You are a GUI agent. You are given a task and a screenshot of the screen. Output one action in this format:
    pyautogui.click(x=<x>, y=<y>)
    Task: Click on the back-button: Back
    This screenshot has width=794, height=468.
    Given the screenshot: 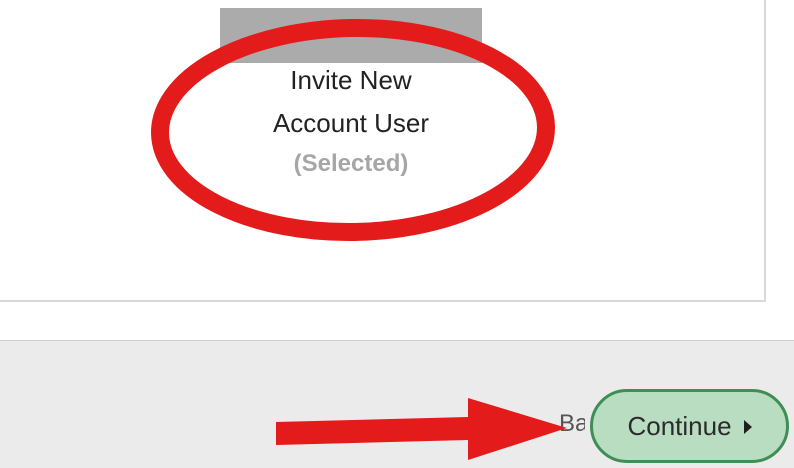 What is the action you would take?
    pyautogui.click(x=565, y=424)
    